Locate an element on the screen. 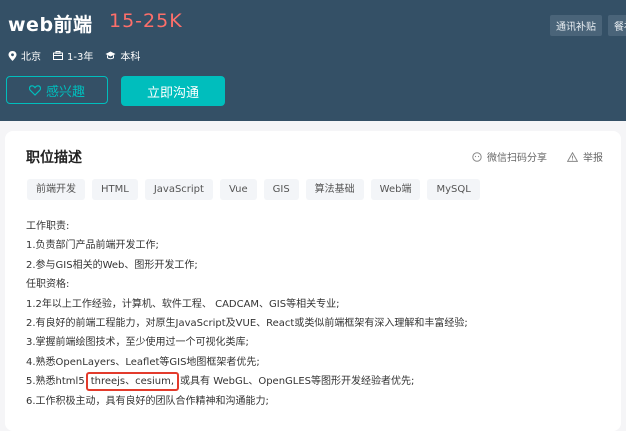 The height and width of the screenshot is (431, 626). wechat-share-button: 微信扫码分享 is located at coordinates (509, 156).